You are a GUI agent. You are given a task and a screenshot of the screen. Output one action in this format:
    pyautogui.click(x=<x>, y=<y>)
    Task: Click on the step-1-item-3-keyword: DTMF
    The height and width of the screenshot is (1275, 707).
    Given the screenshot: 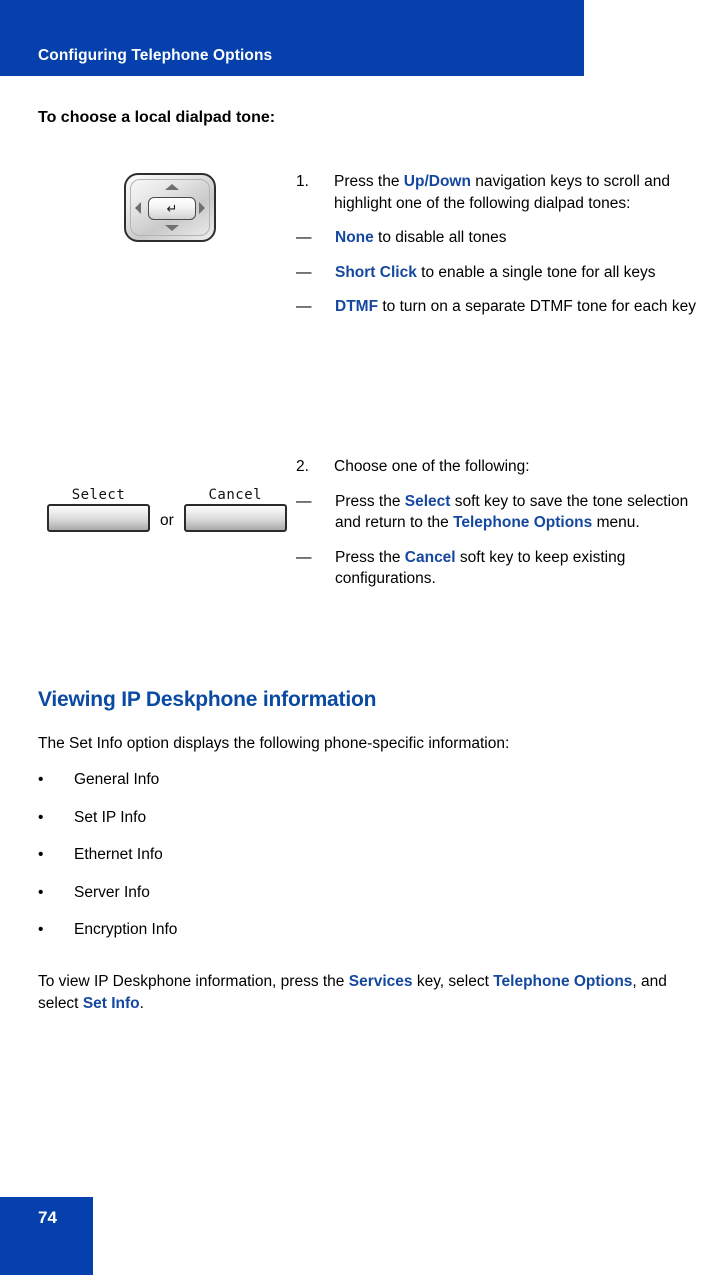 What is the action you would take?
    pyautogui.click(x=357, y=306)
    